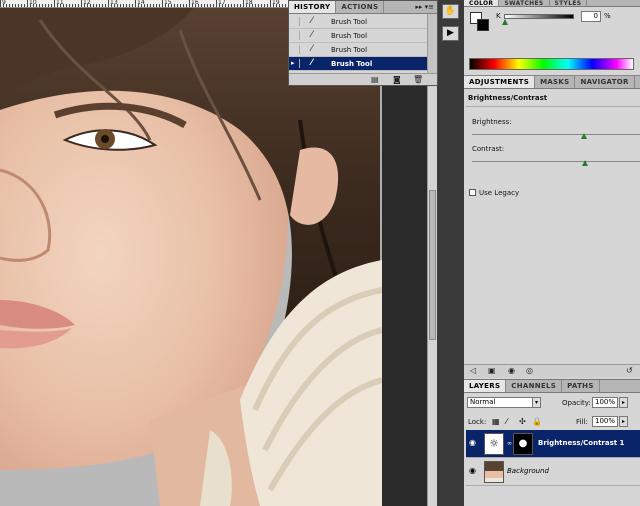 This screenshot has height=506, width=640. What do you see at coordinates (505, 22) in the screenshot?
I see `k-slider-knob` at bounding box center [505, 22].